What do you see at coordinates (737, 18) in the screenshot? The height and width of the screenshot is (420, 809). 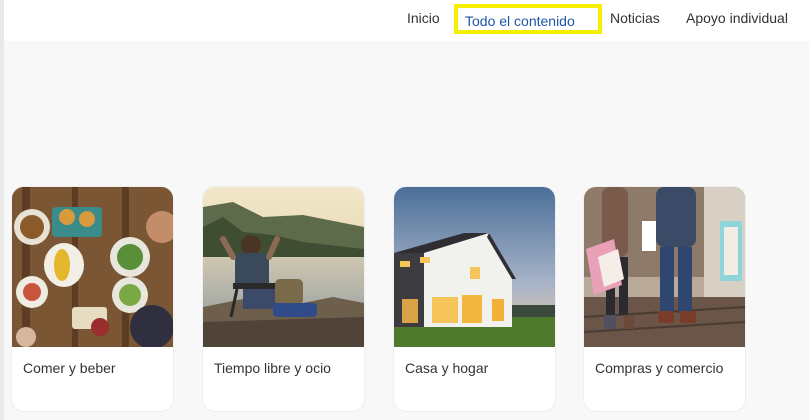 I see `nav-item-apoyo-individual: Apoyo individual` at bounding box center [737, 18].